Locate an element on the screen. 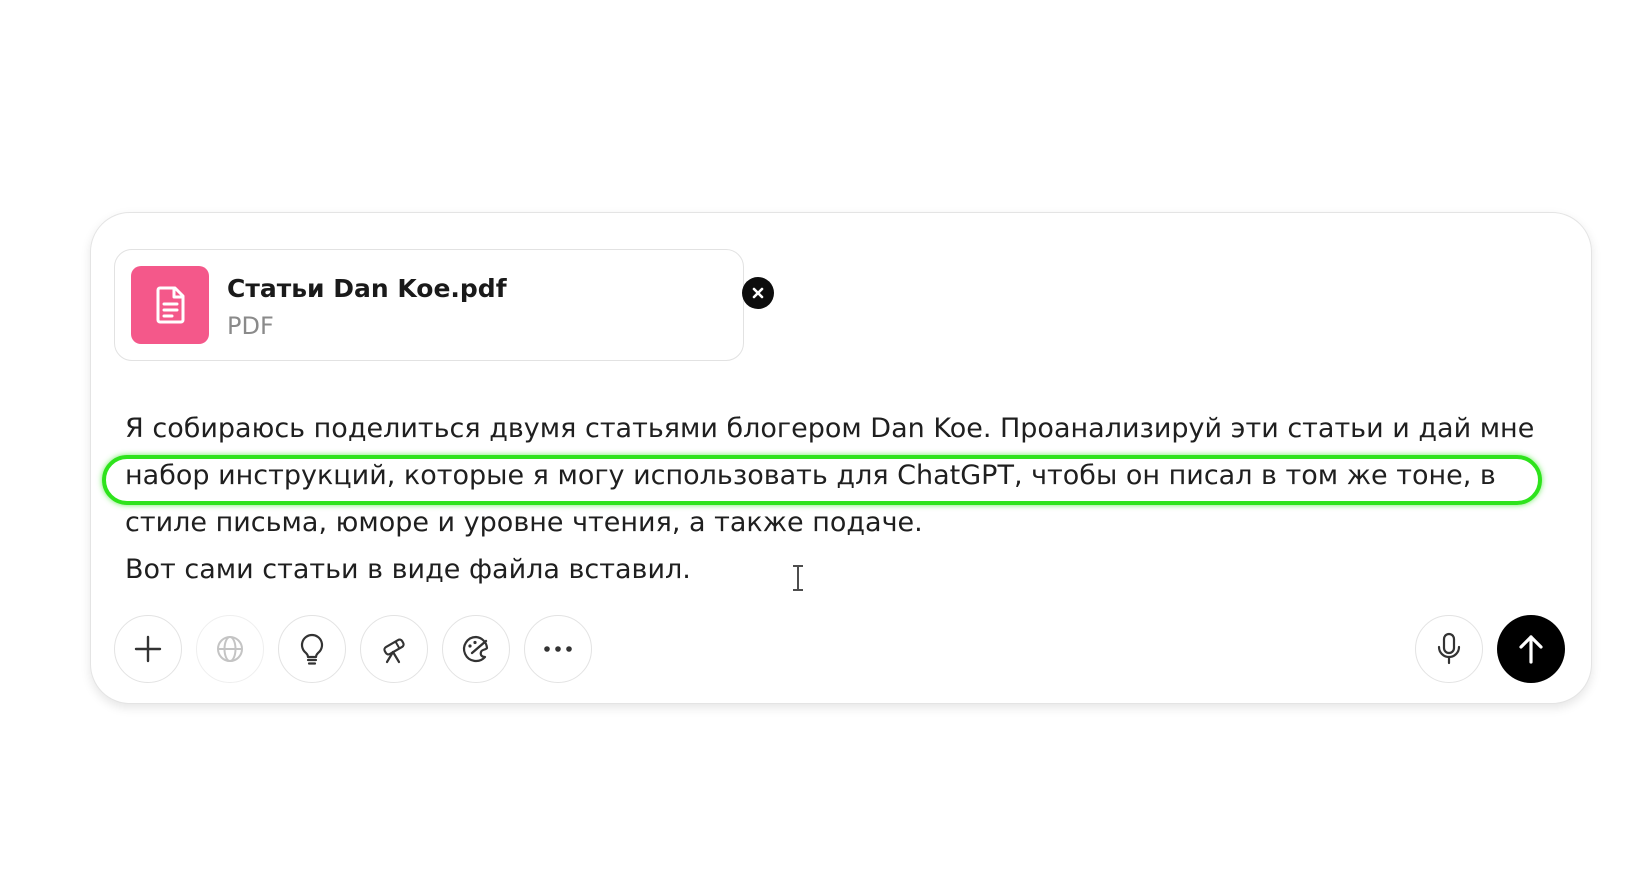 The height and width of the screenshot is (869, 1636). plus-icon is located at coordinates (148, 649).